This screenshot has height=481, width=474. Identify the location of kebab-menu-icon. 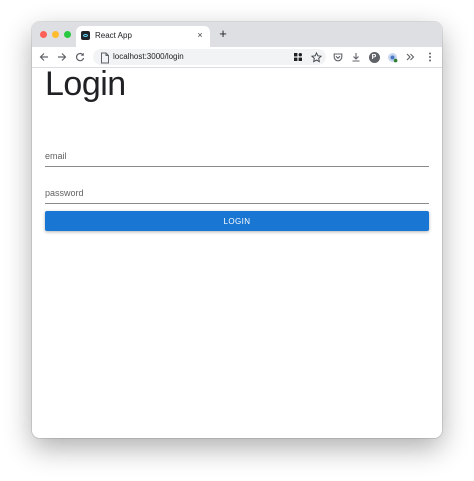
(430, 57).